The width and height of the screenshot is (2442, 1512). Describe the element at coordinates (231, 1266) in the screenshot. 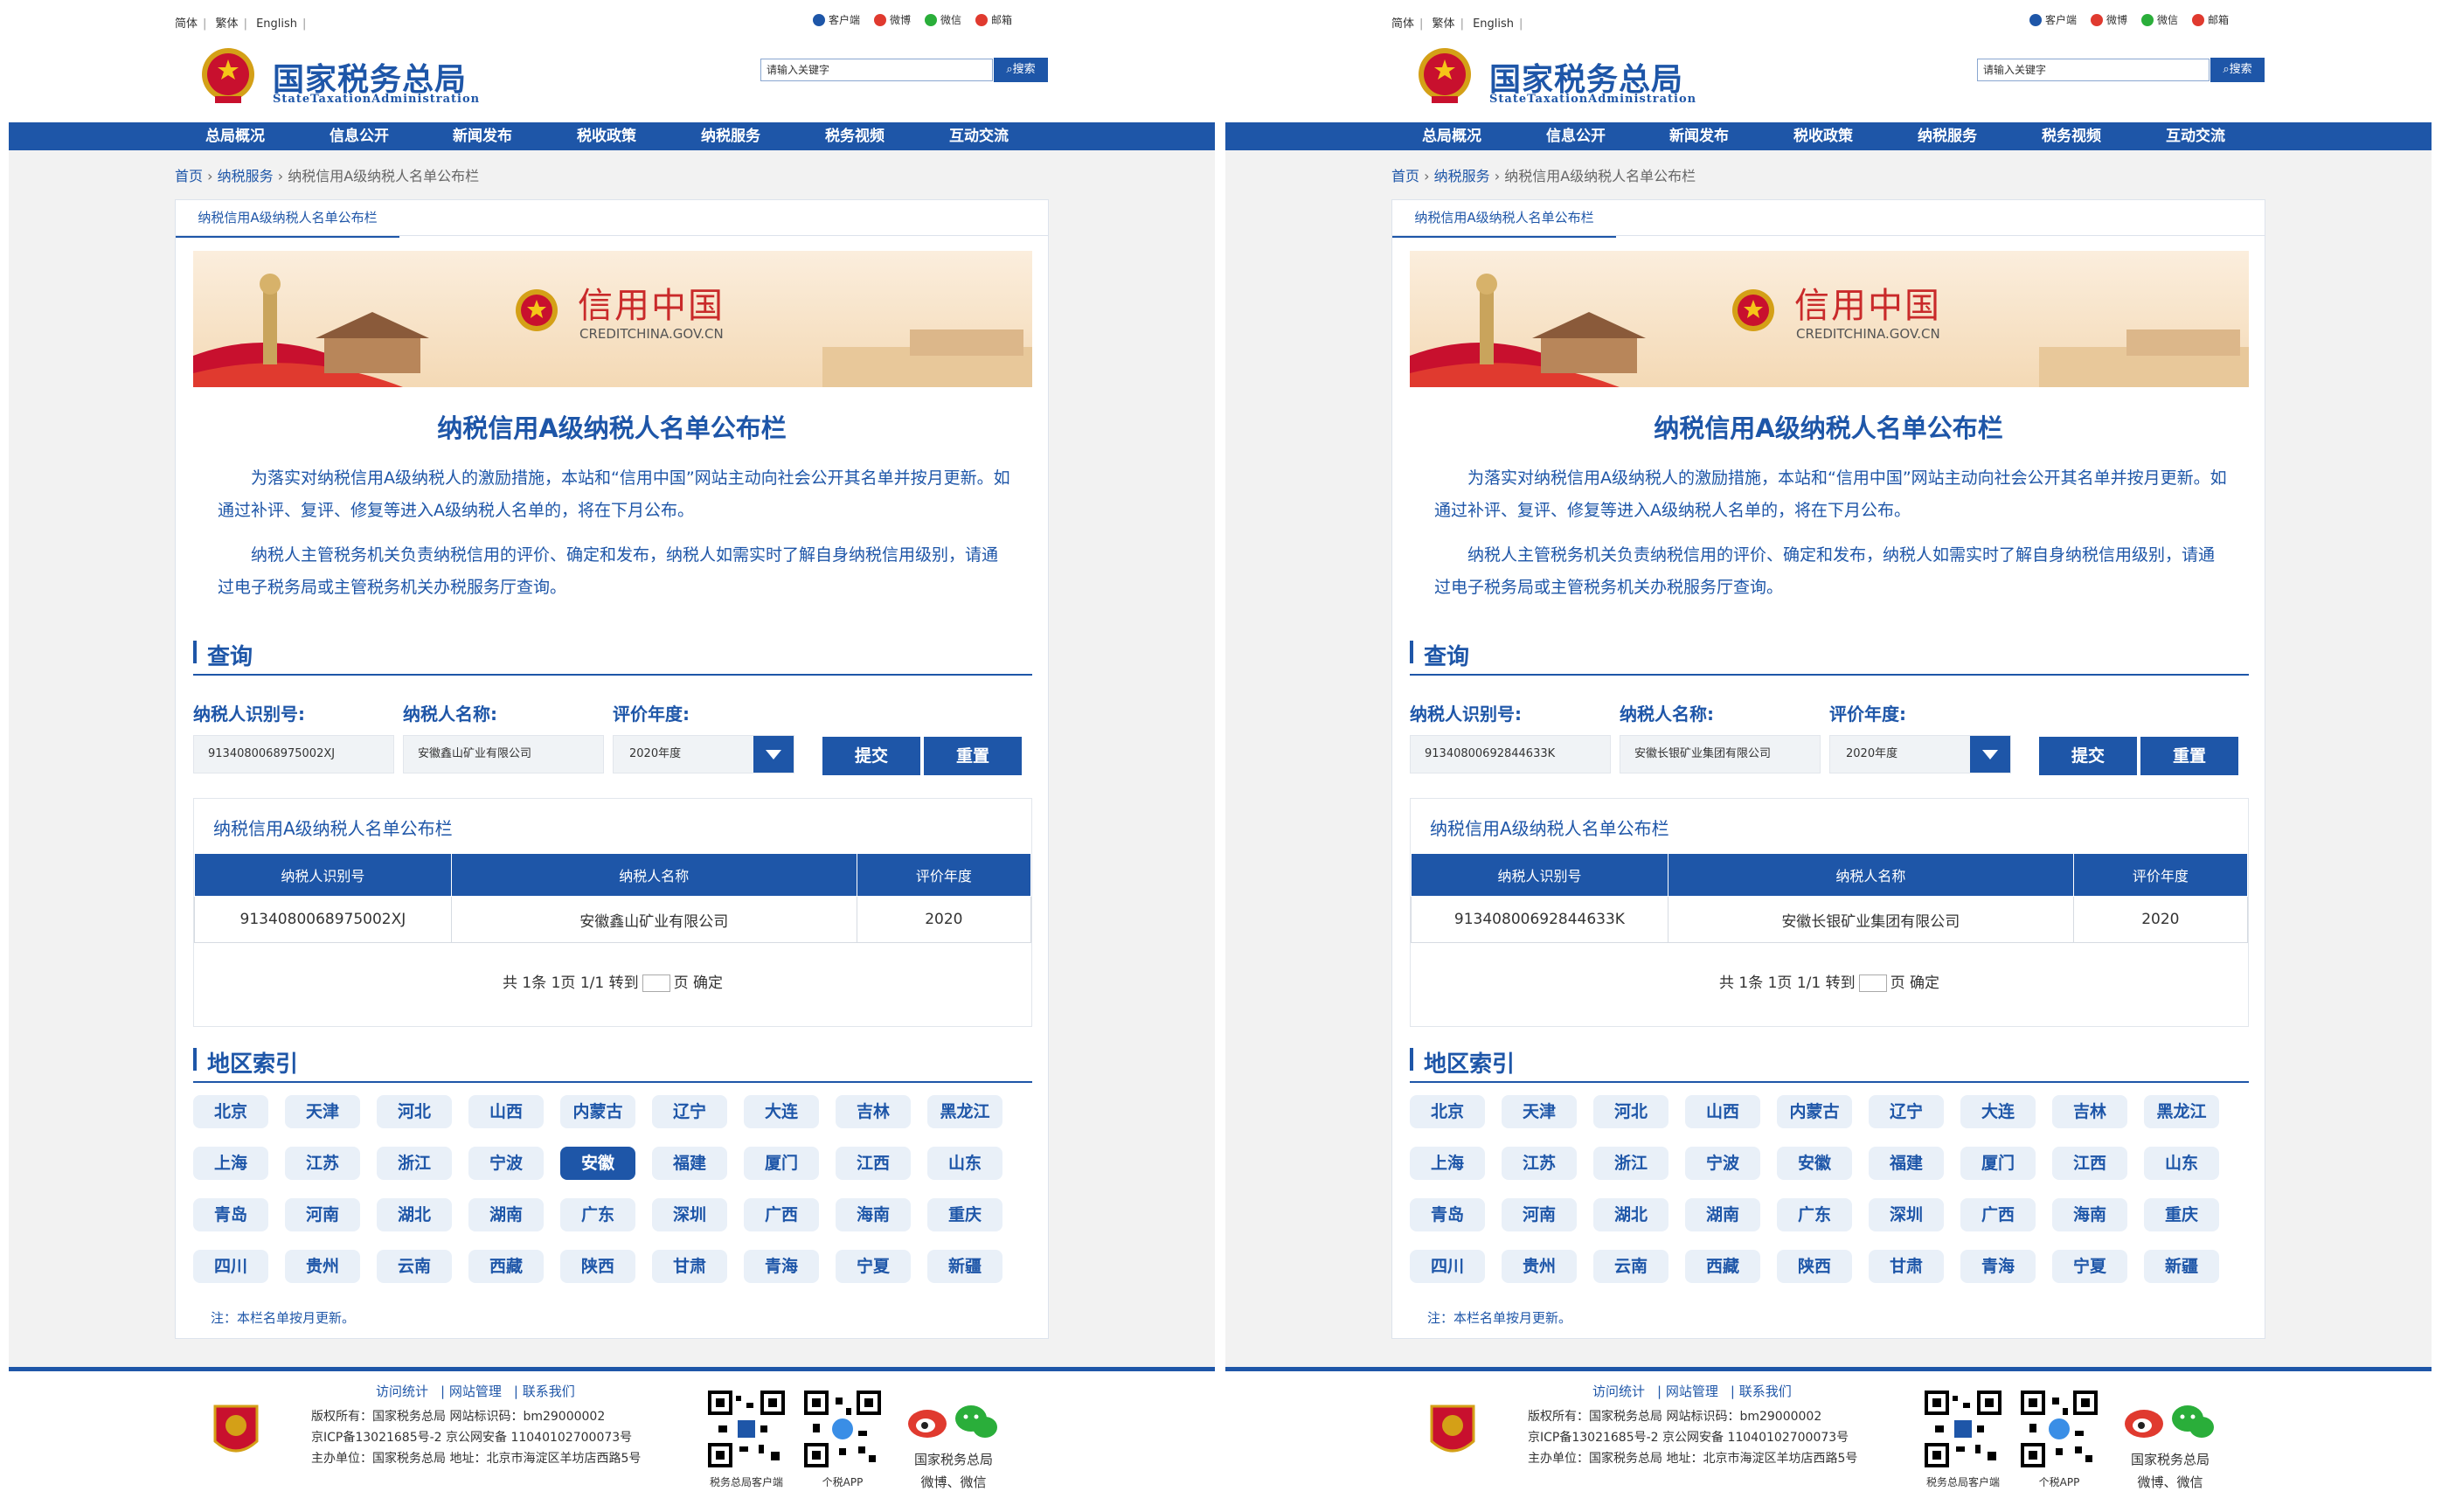

I see `region-button: 四川` at that location.